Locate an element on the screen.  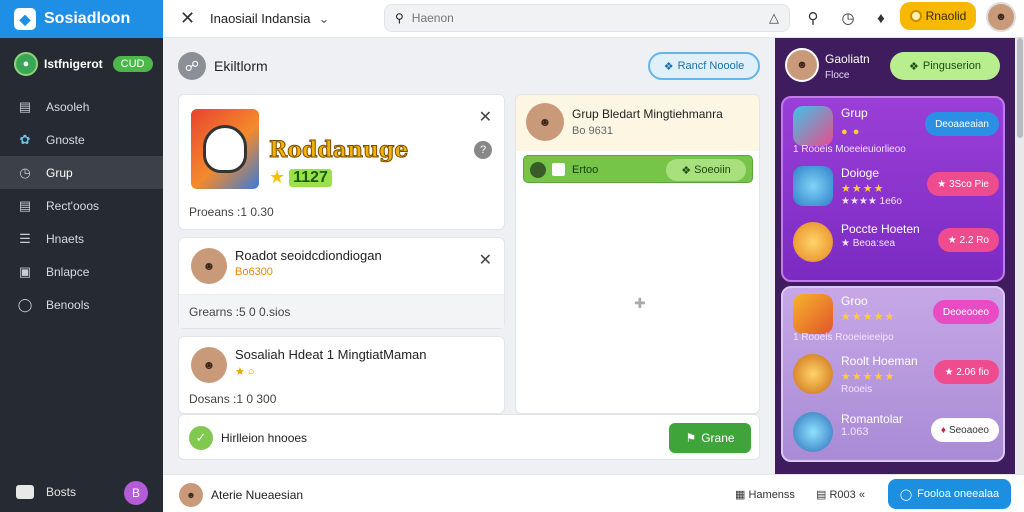
reward-item: Romantolar 1.063 ♦ Seoaoeo is located at coordinates (897, 434).